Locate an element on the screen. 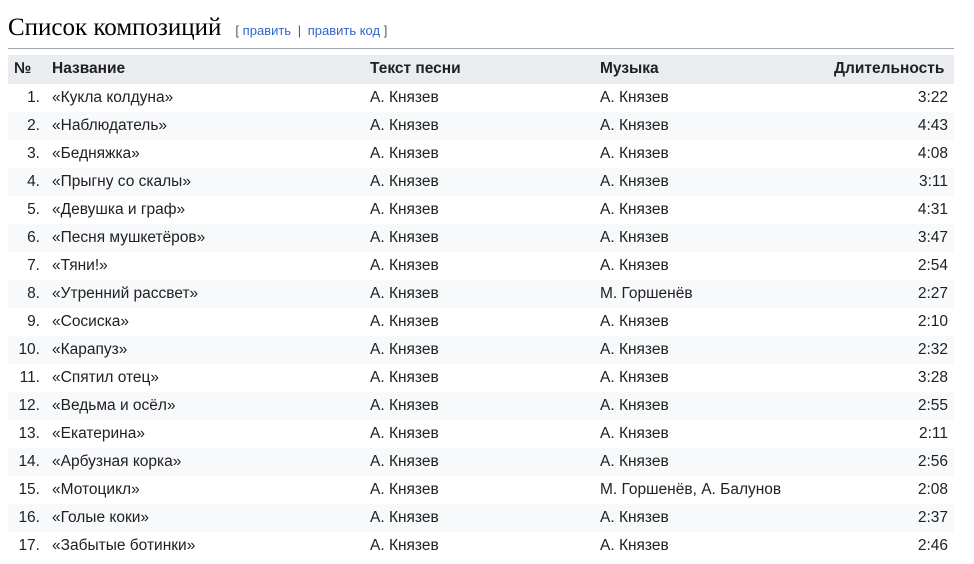  table-row: 11. «Спятил отец» А. Князев А. Князев 3:28 is located at coordinates (481, 378).